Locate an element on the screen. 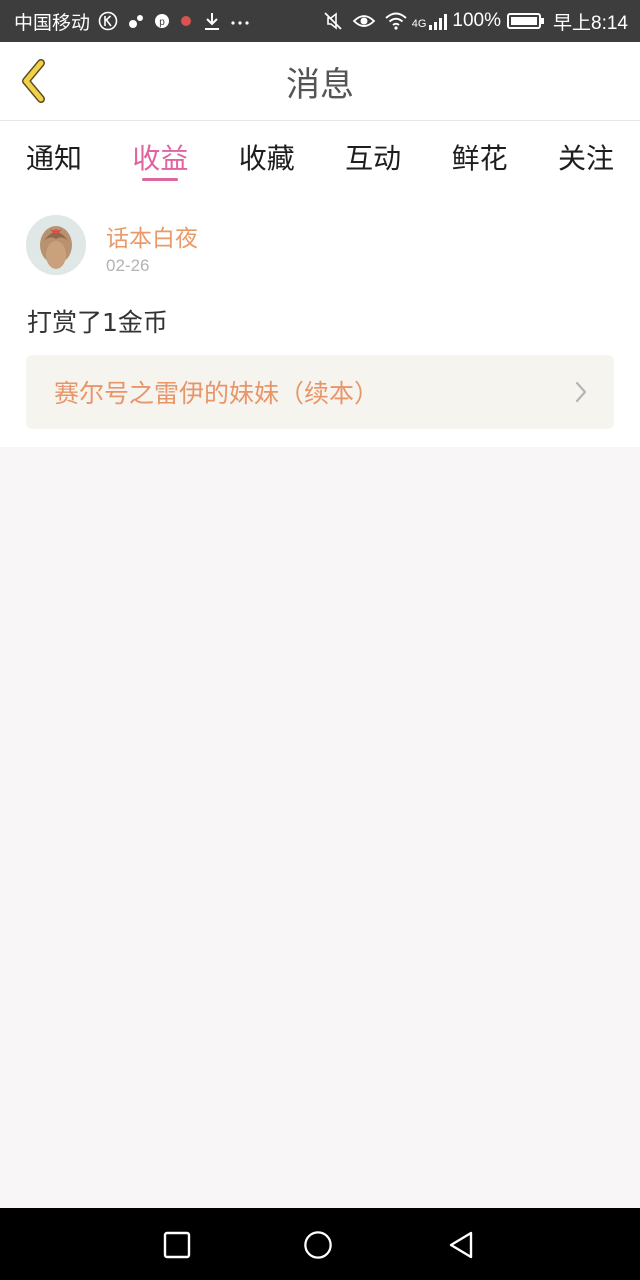 The height and width of the screenshot is (1280, 640). tab-interactions: 互动 is located at coordinates (373, 157).